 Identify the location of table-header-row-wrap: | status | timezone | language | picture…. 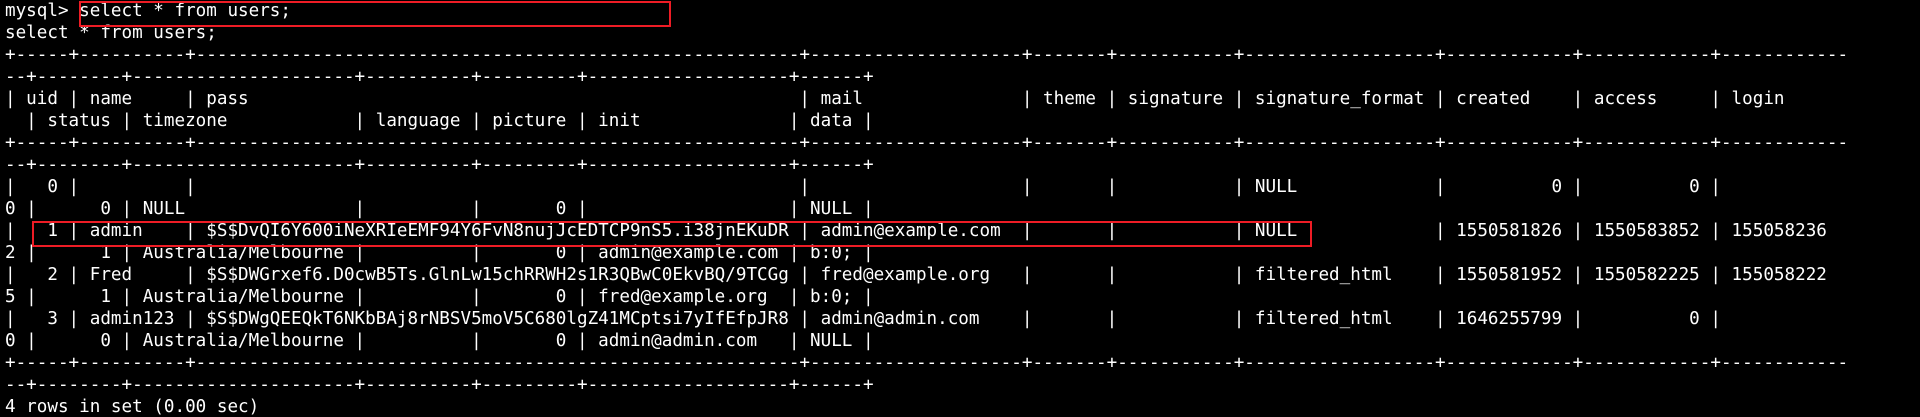
(439, 121).